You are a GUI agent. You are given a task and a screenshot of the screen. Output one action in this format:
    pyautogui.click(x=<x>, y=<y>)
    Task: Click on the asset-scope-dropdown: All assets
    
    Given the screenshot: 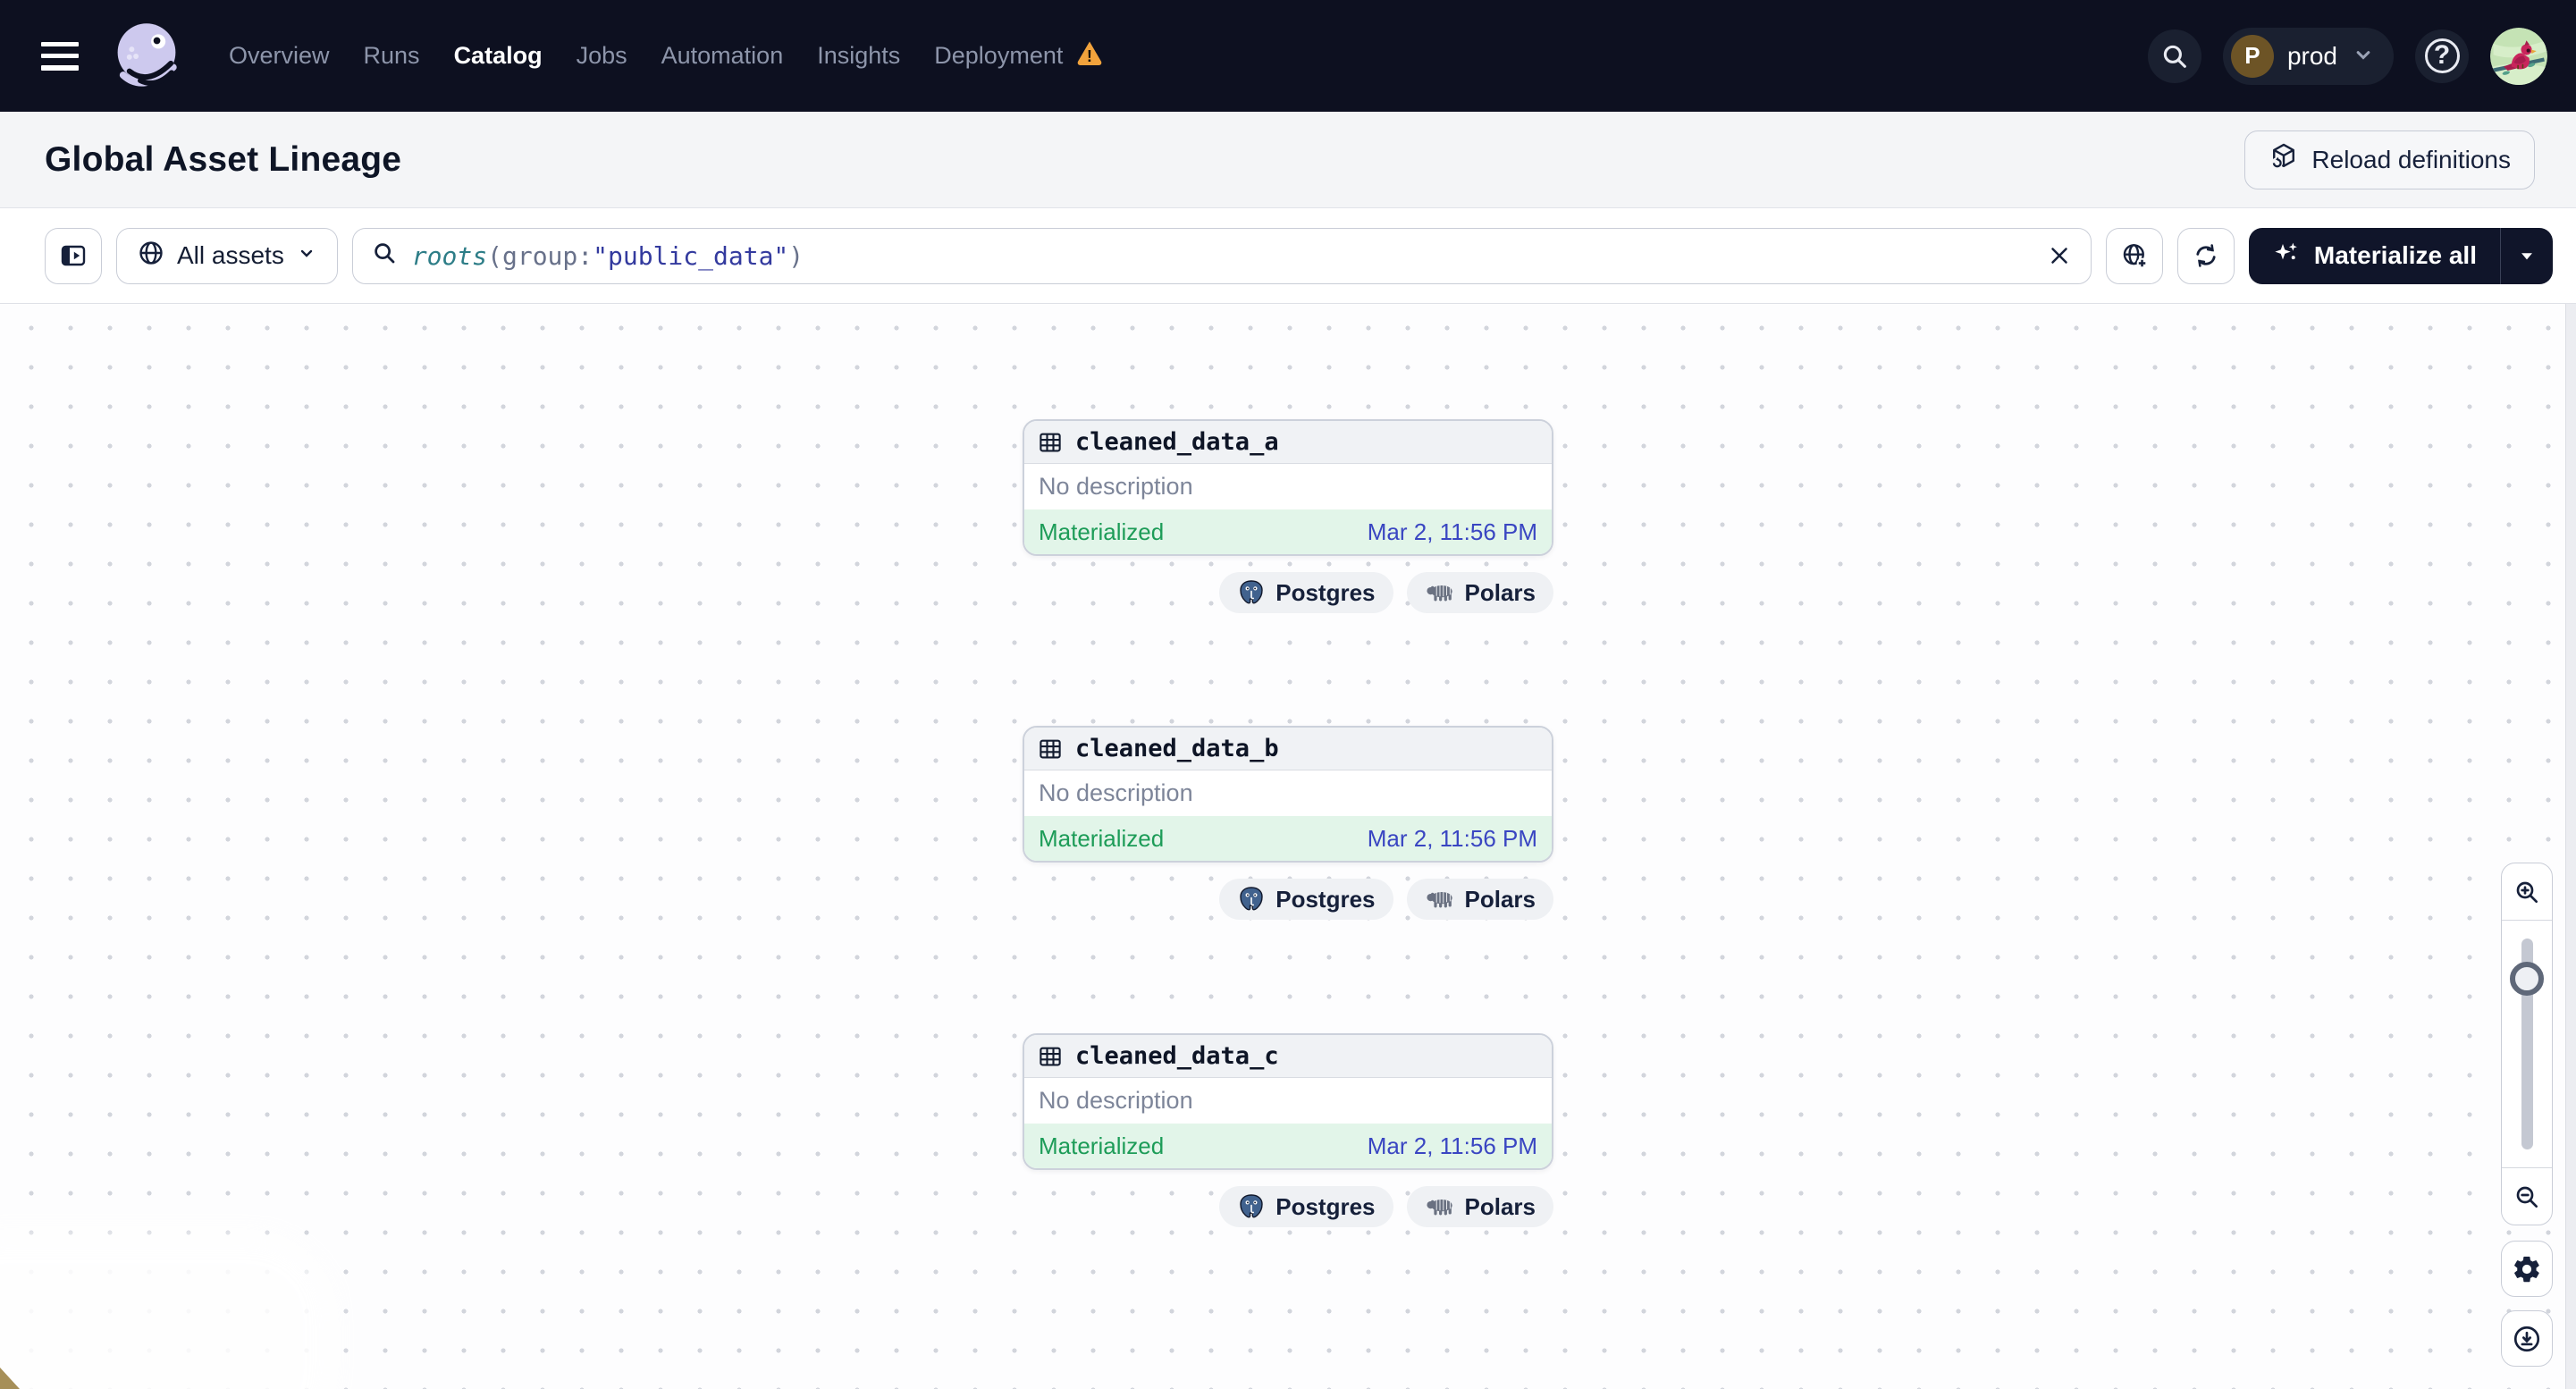 What is the action you would take?
    pyautogui.click(x=227, y=255)
    